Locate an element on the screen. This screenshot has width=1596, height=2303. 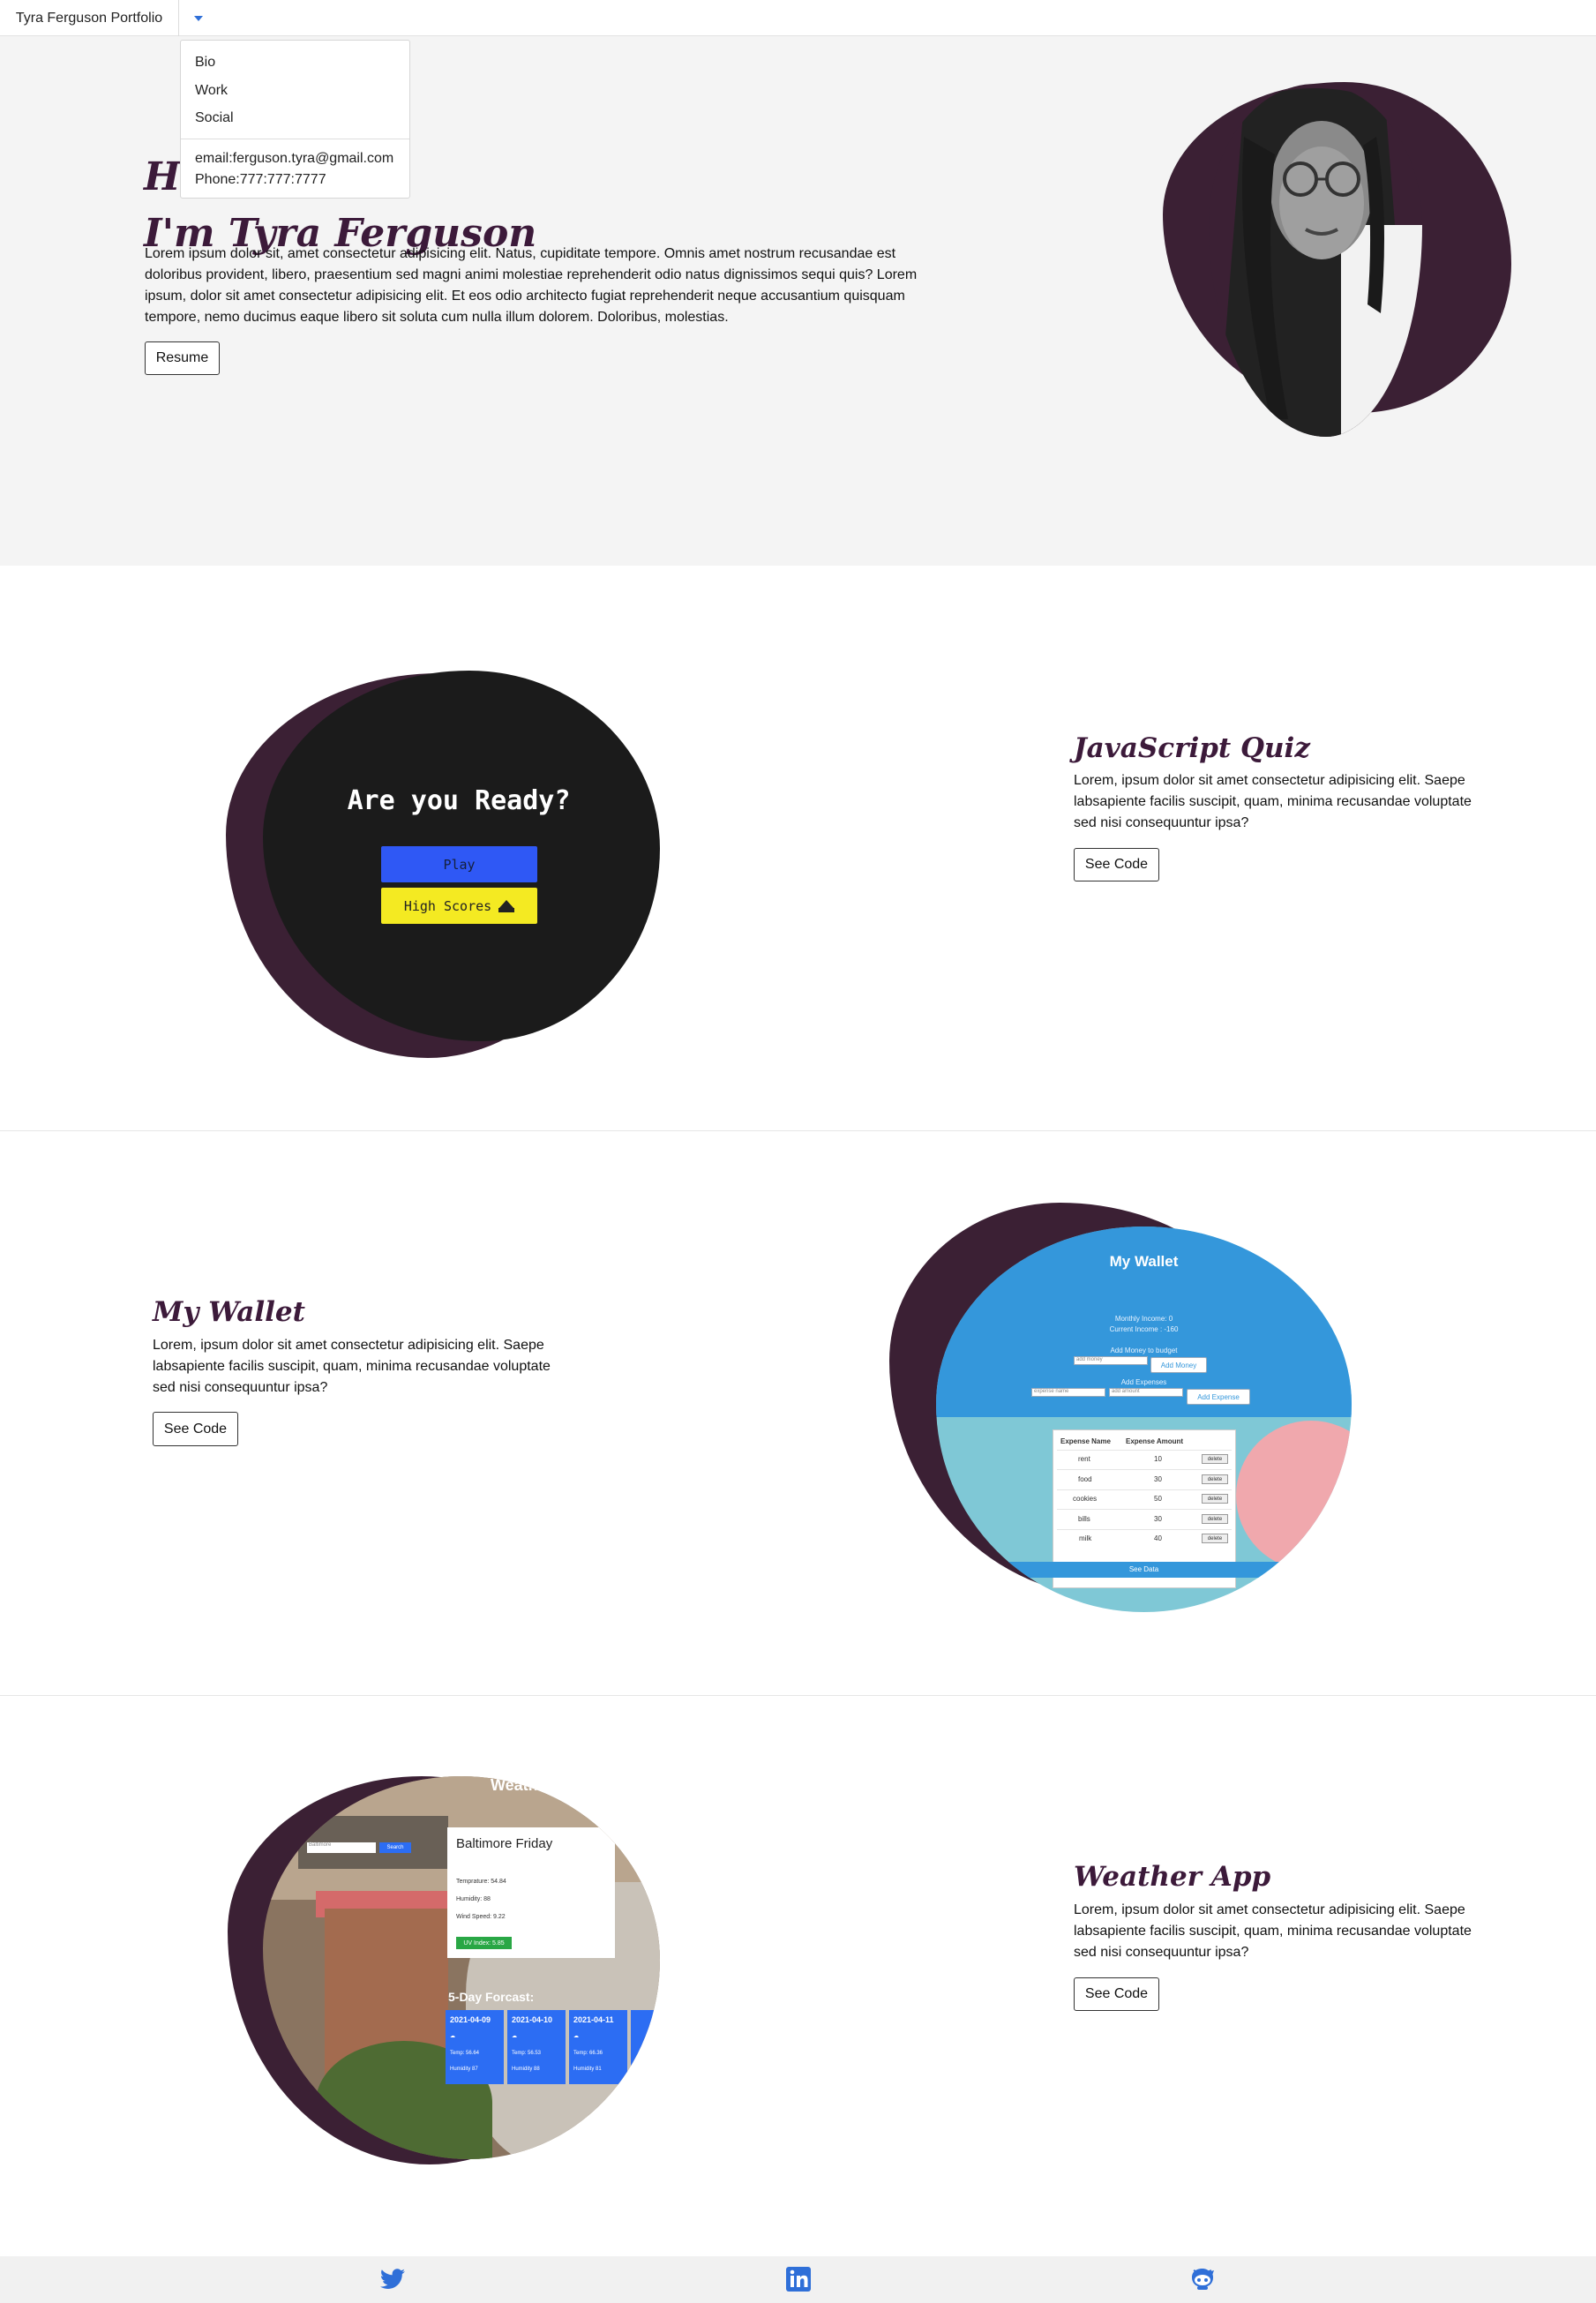
weather-forecast-title: 5-Day Forcast: is located at coordinates (491, 1997).